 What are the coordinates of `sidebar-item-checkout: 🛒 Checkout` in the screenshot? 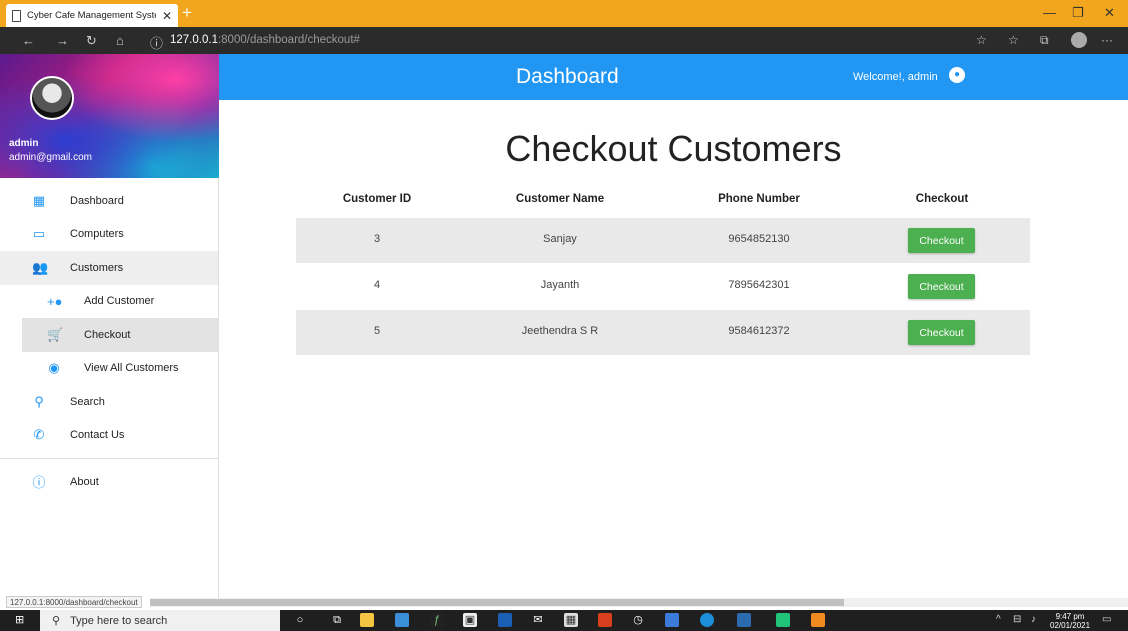 It's located at (120, 335).